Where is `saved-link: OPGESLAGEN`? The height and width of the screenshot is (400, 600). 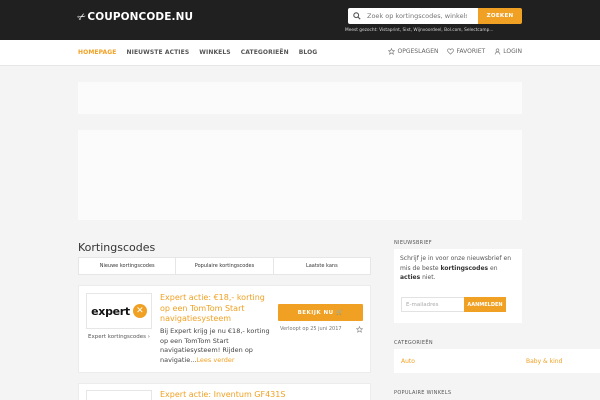 saved-link: OPGESLAGEN is located at coordinates (413, 51).